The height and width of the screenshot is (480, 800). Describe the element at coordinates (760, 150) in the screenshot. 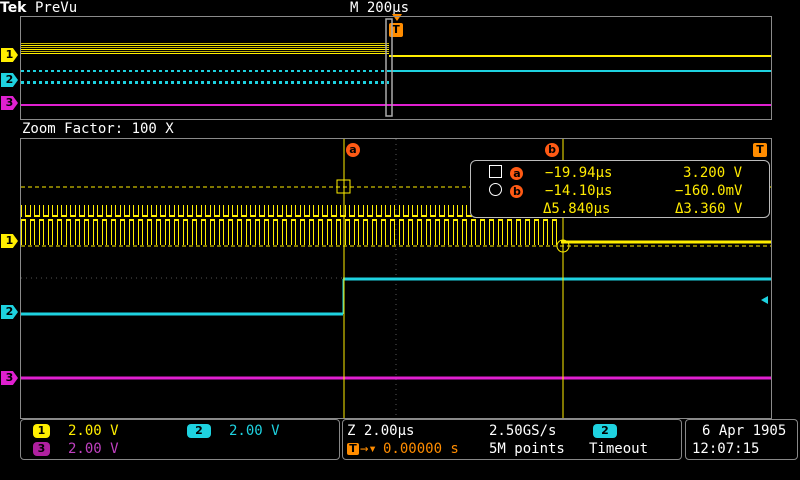

I see `trigger-marker-zoom-icon: T` at that location.